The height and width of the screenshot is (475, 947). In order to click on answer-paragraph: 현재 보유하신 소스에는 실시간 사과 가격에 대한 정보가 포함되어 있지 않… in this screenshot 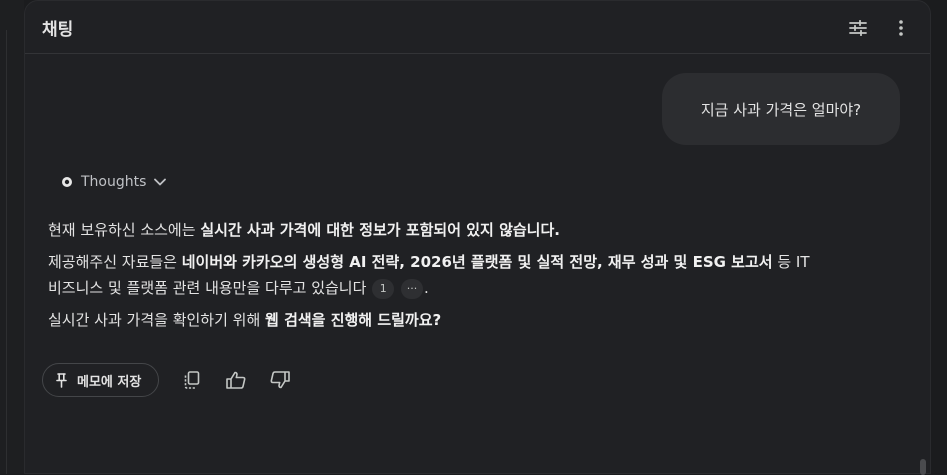, I will do `click(304, 230)`.